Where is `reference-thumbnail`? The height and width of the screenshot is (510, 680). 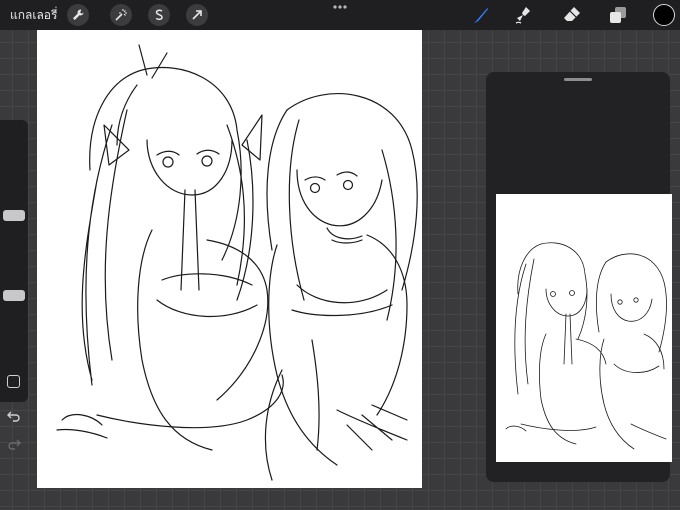
reference-thumbnail is located at coordinates (584, 328).